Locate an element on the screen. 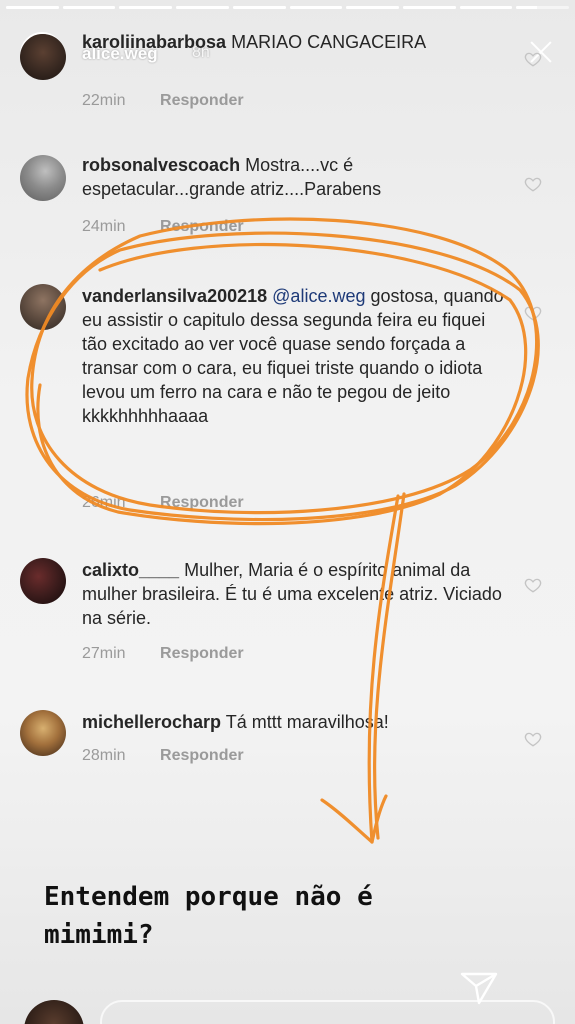  comment-text: karoliinabarbosa MARIAO CANGACEIRA is located at coordinates (297, 42).